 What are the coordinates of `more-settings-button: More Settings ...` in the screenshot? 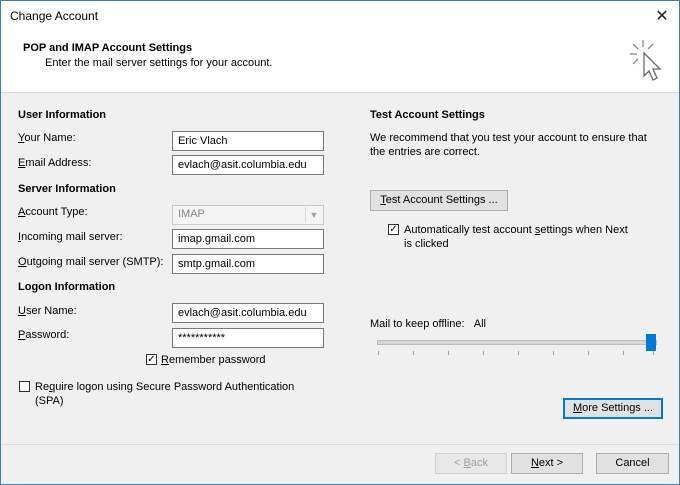 It's located at (613, 408).